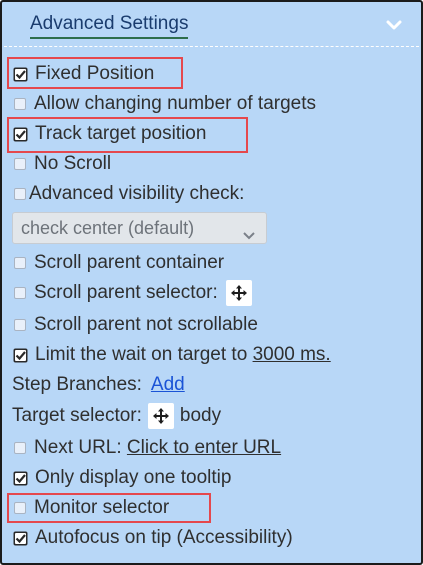  I want to click on option-scroll-parent-not-scrollable: Scroll parent not scrollable, so click(135, 325).